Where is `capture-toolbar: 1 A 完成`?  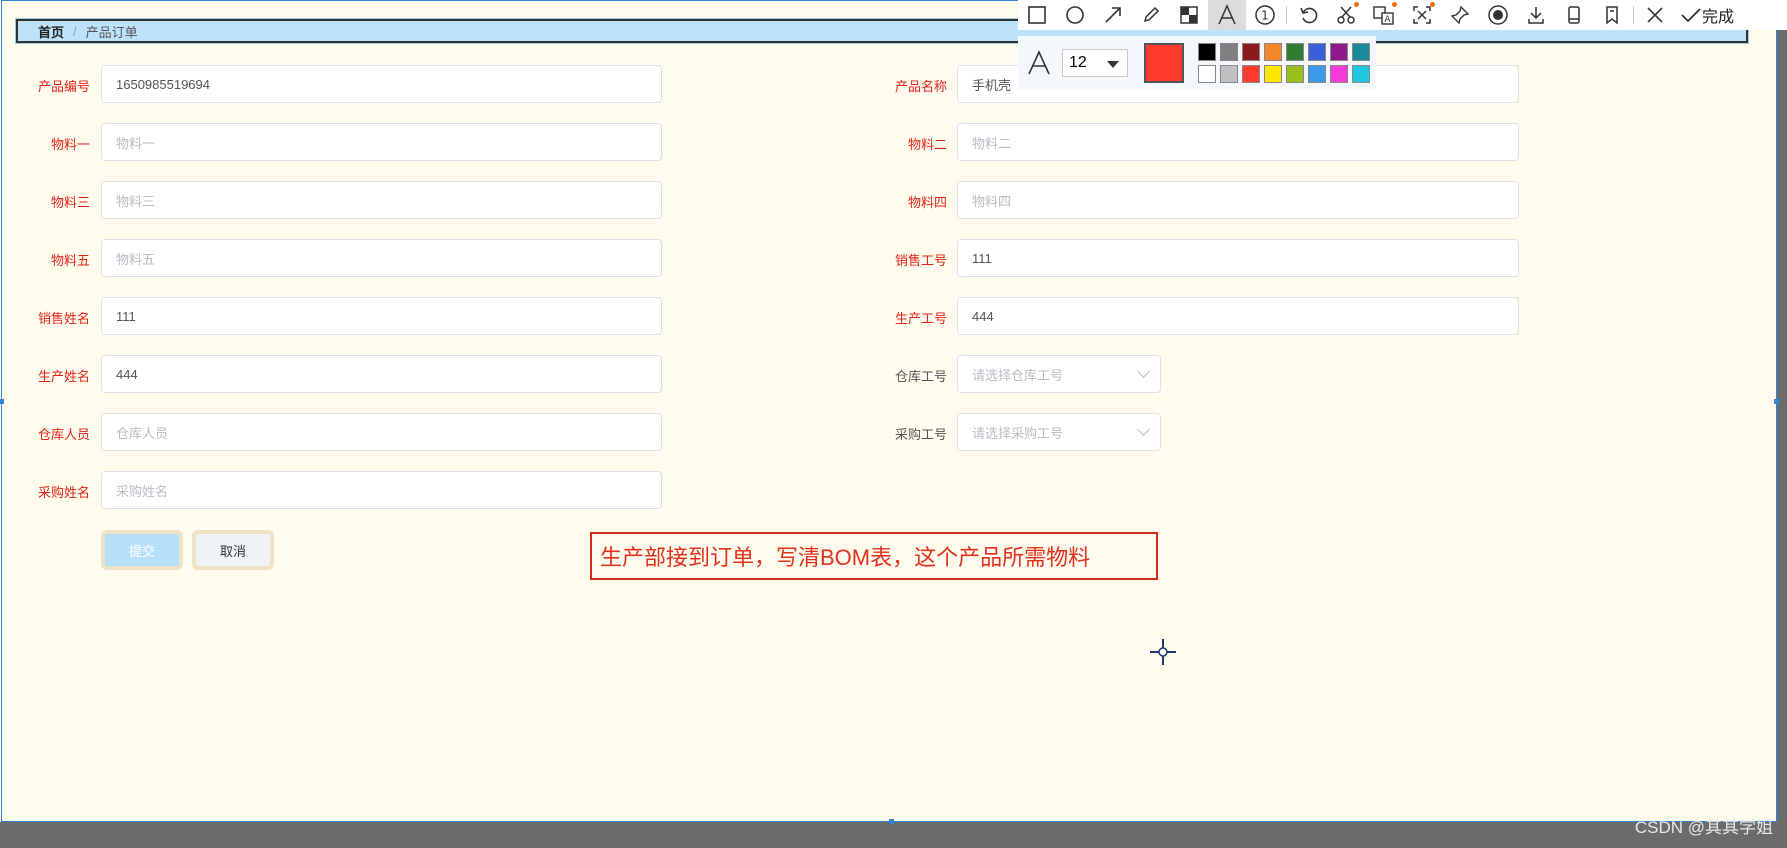
capture-toolbar: 1 A 完成 is located at coordinates (1402, 15).